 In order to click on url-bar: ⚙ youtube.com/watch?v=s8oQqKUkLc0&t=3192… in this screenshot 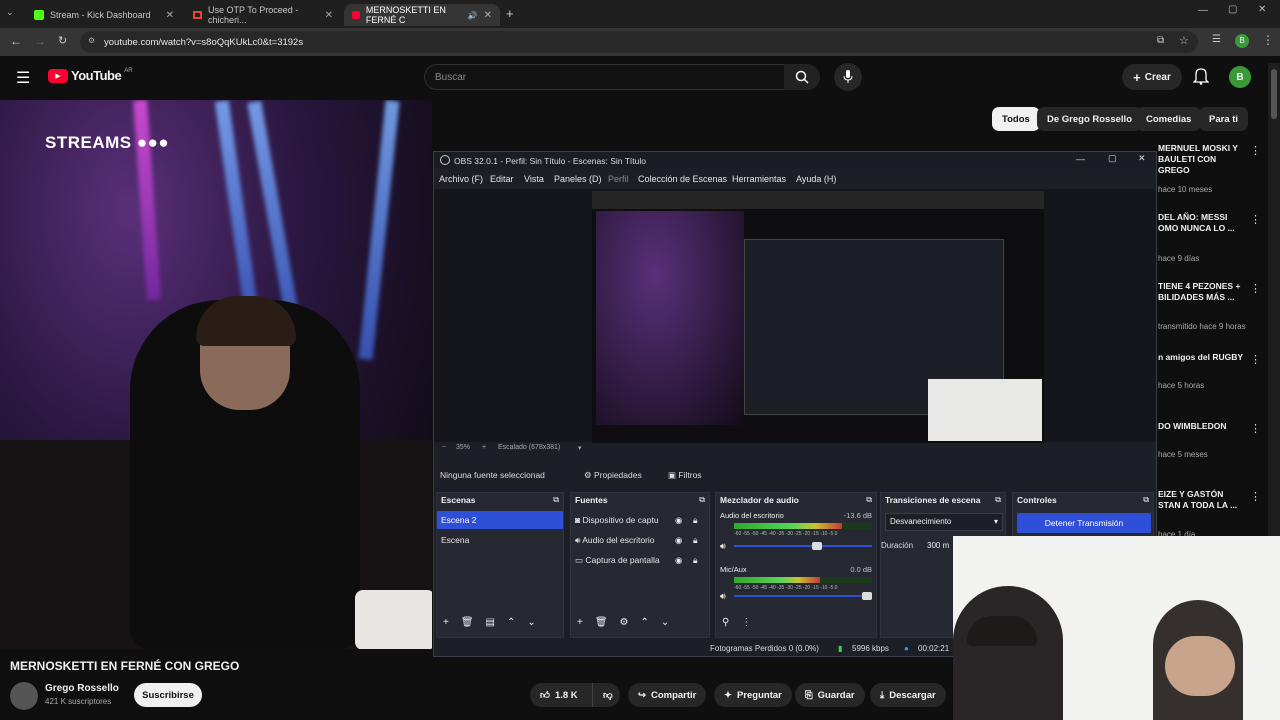, I will do `click(639, 42)`.